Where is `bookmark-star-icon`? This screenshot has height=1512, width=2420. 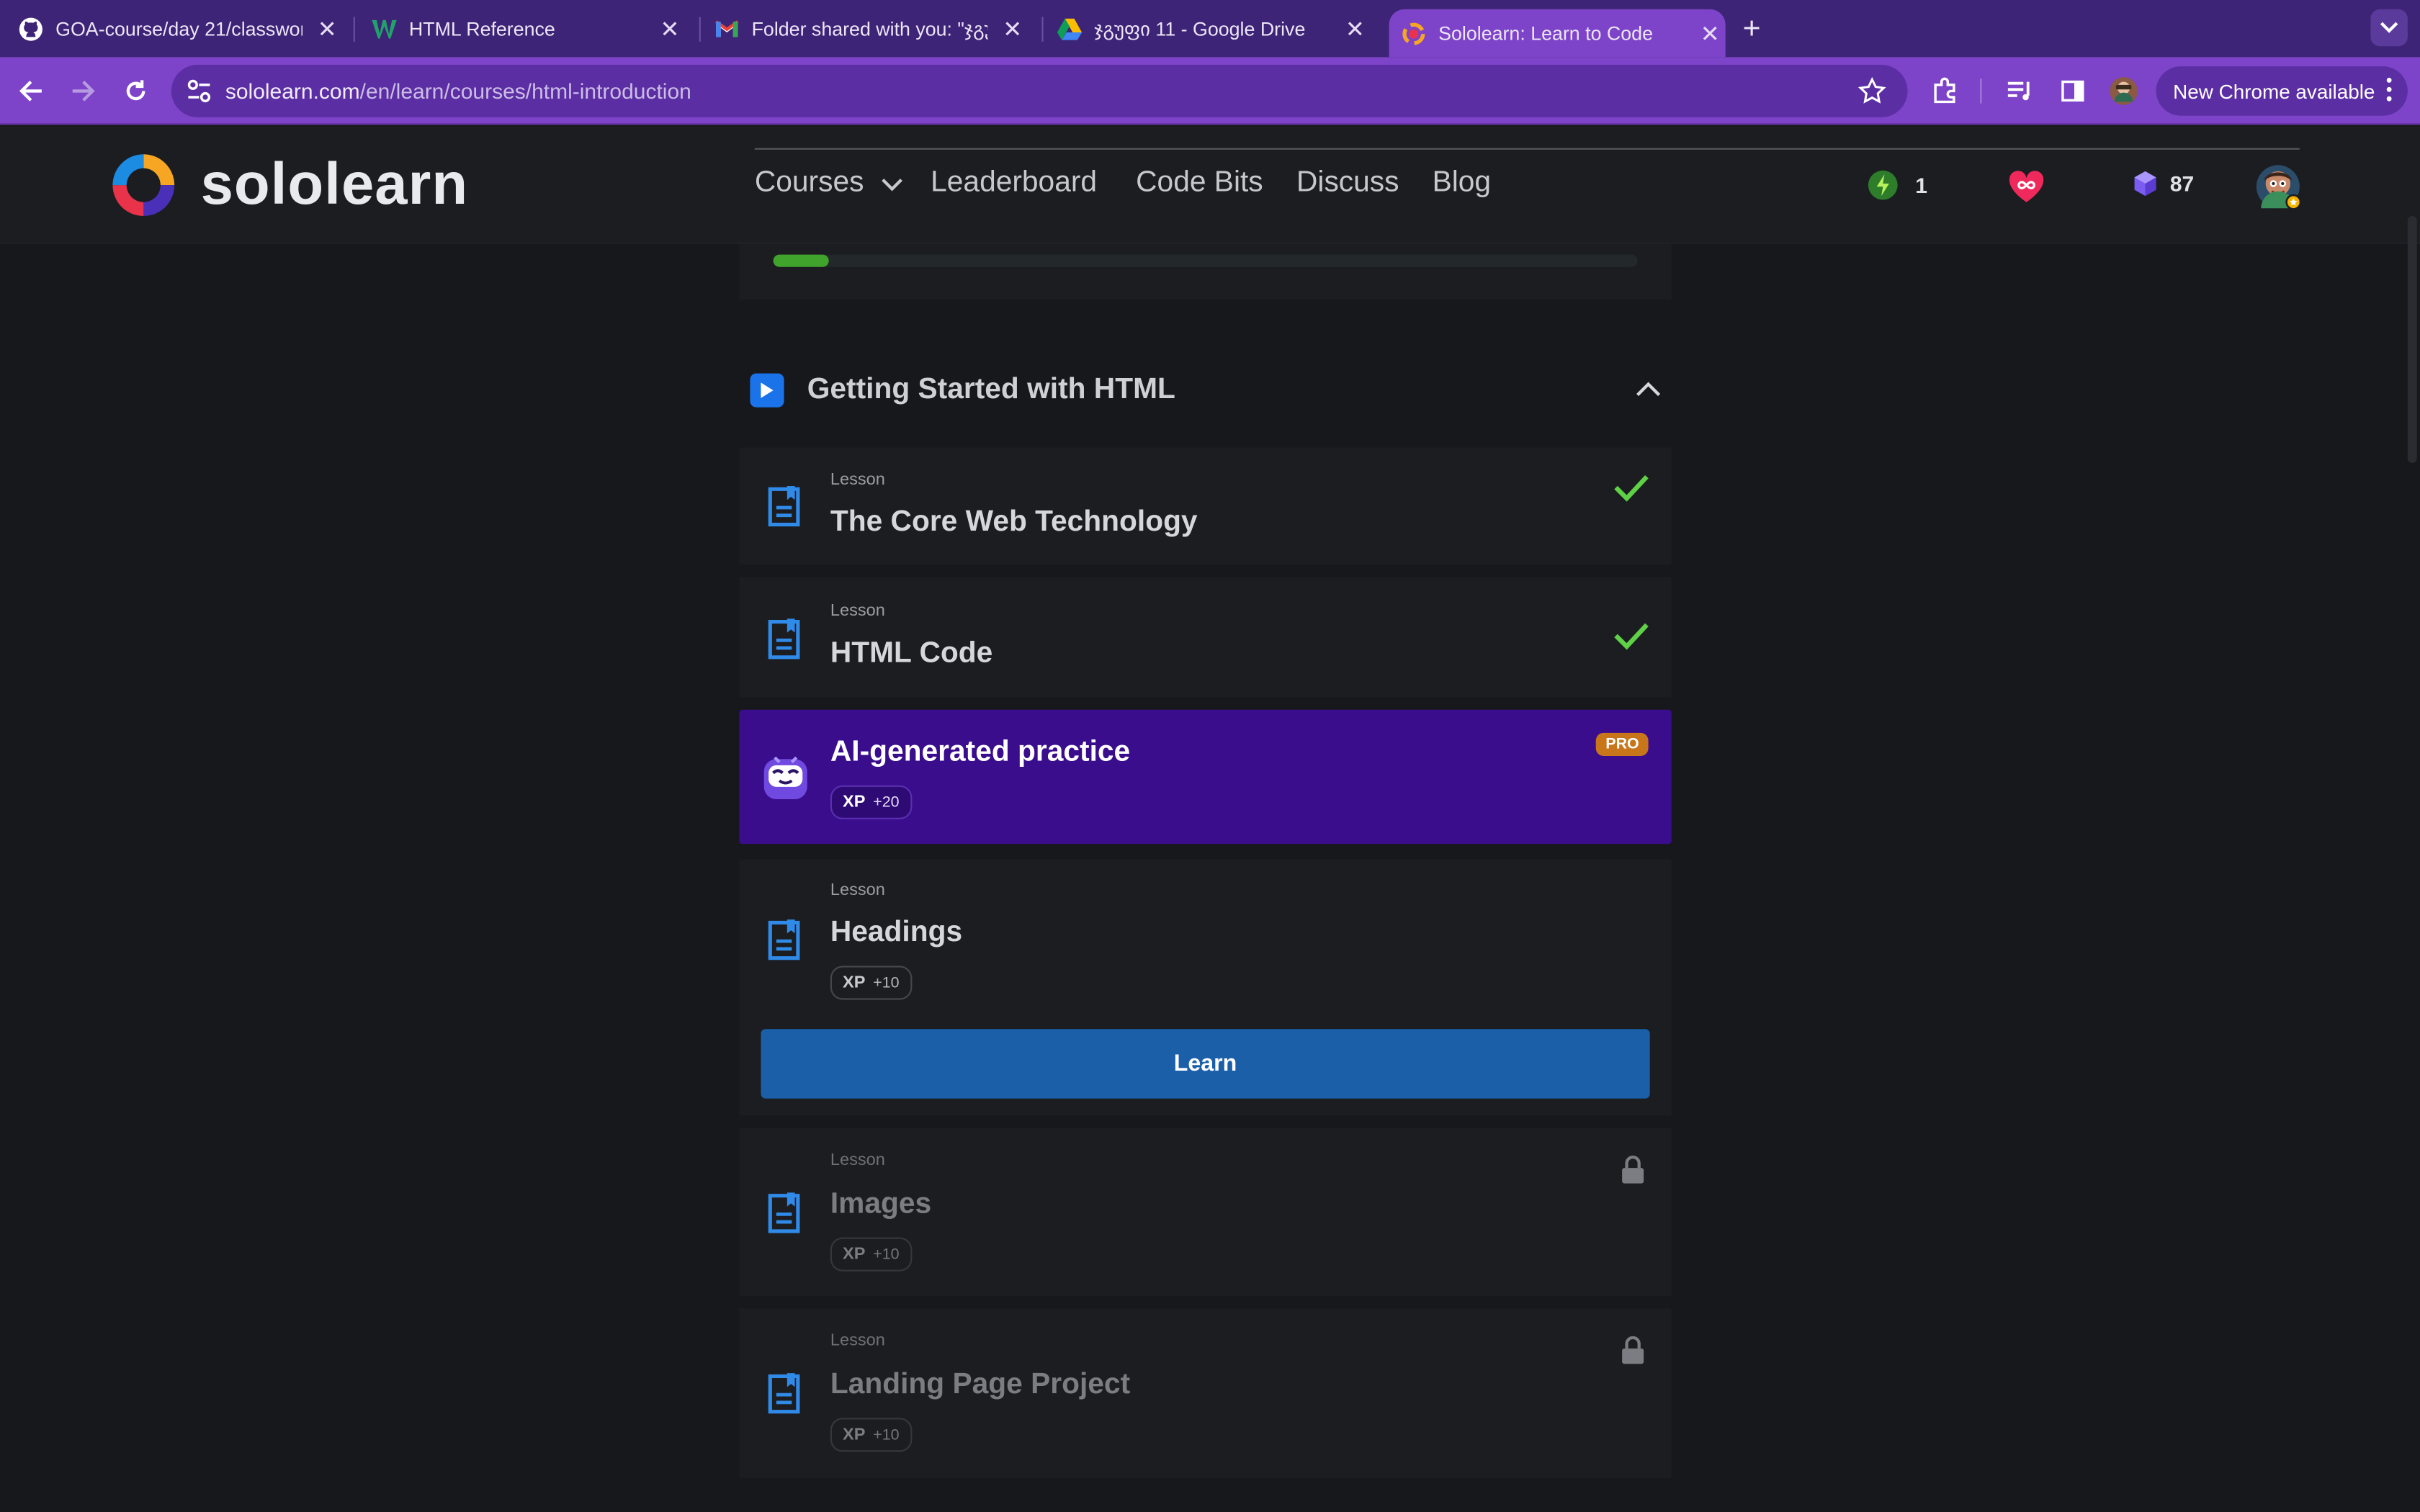 bookmark-star-icon is located at coordinates (1872, 91).